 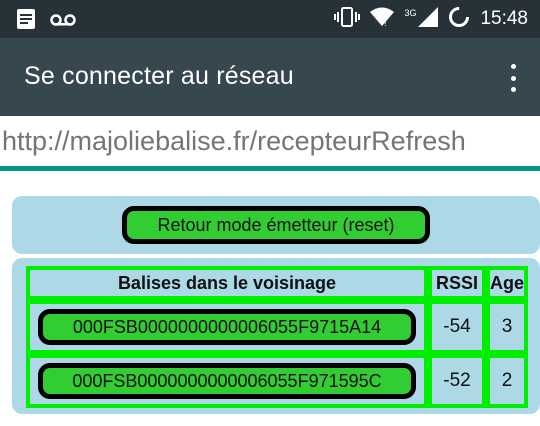 I want to click on beacon-button: 000FSB0000000000006055F971595C, so click(x=227, y=381).